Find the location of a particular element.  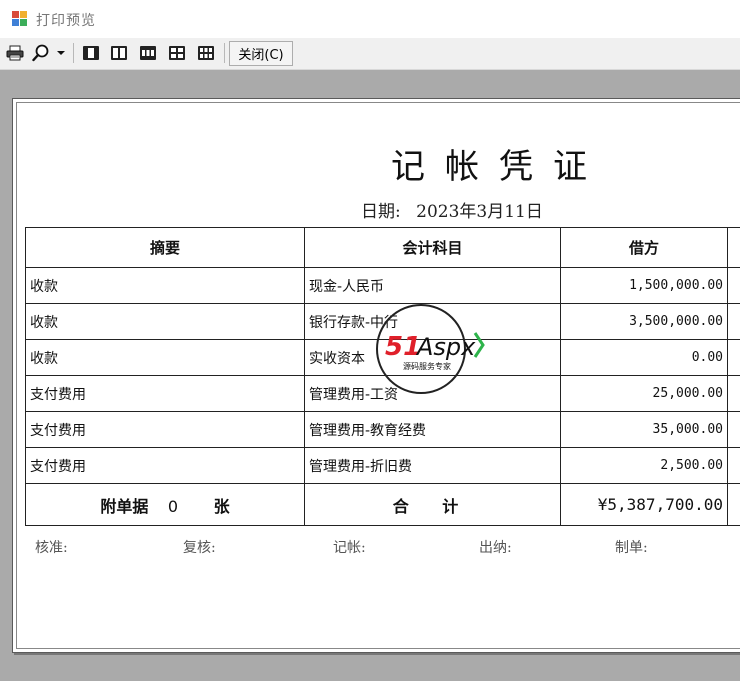

one-page-button is located at coordinates (91, 53).